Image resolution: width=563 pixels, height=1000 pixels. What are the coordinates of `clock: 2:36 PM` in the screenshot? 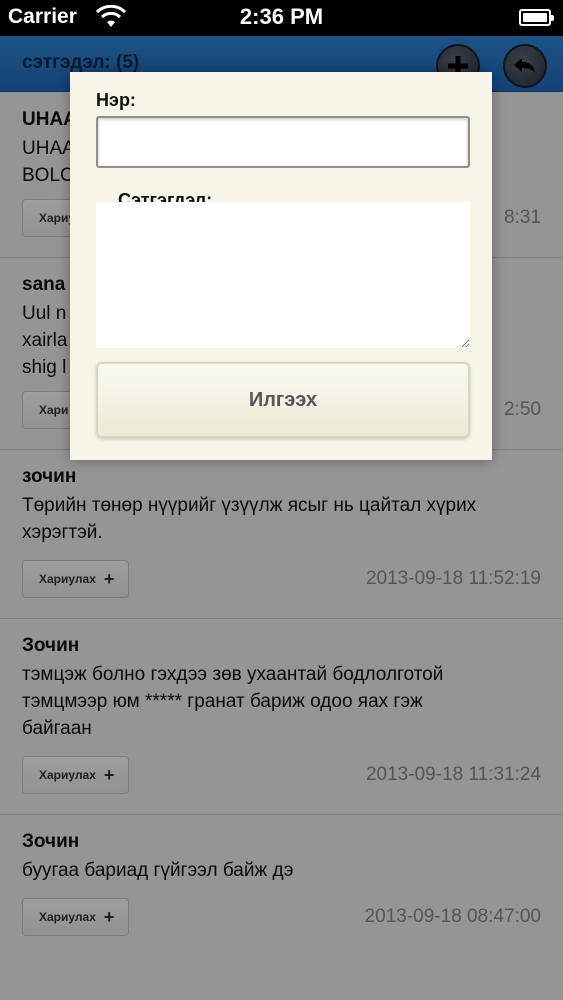 It's located at (281, 16).